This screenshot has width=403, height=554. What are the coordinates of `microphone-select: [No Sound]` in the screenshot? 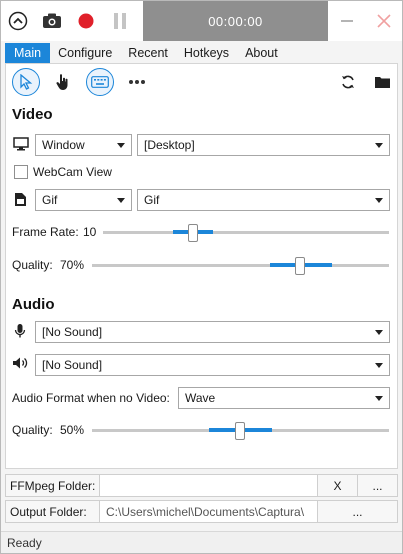 It's located at (212, 332).